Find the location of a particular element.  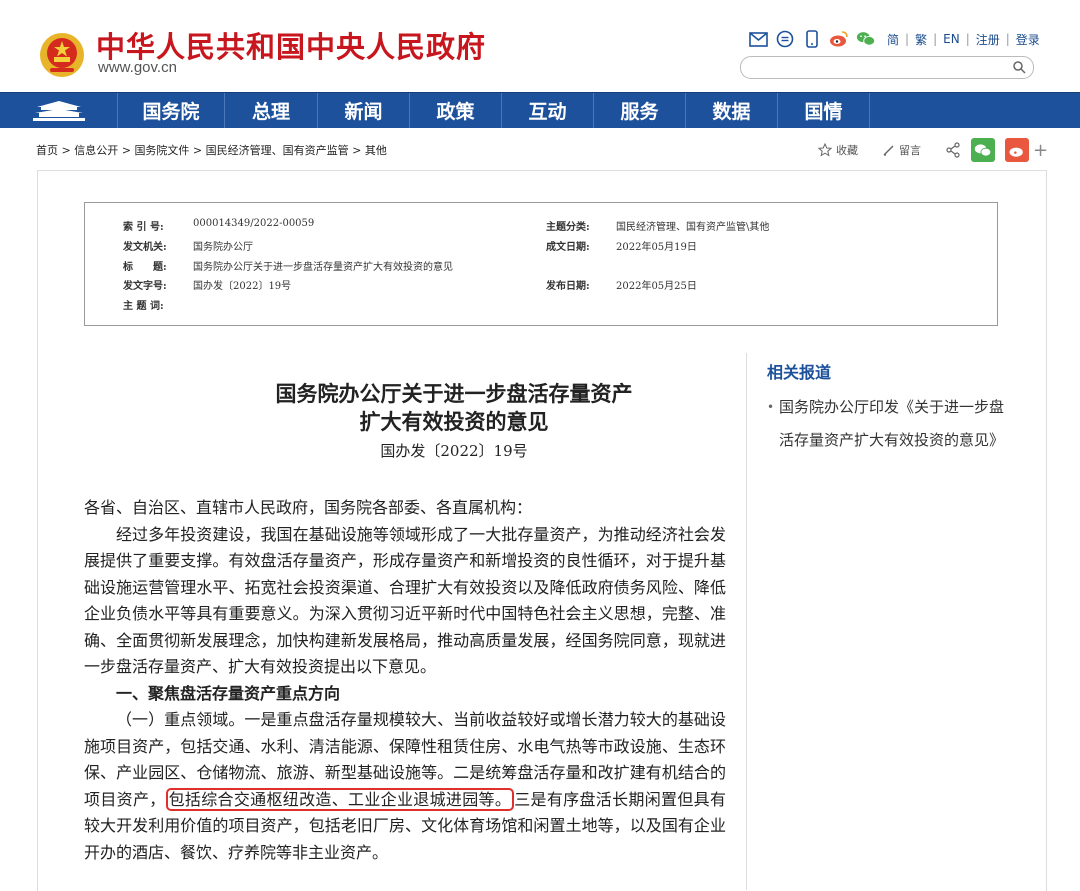

nav-item-data: 数据 is located at coordinates (731, 110).